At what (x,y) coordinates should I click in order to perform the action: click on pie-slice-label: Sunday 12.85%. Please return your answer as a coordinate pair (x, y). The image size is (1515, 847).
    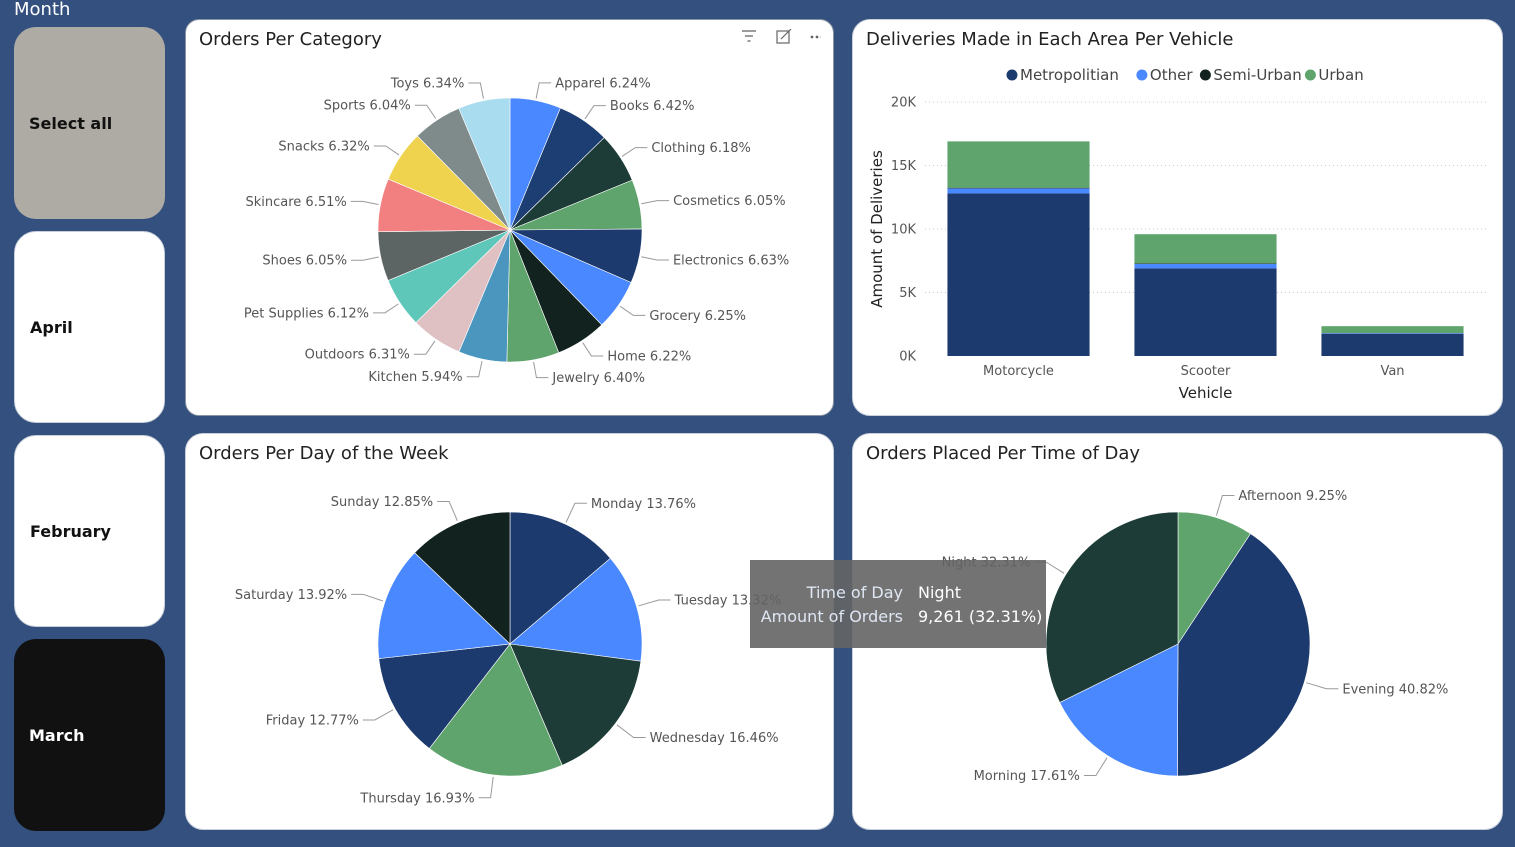
    Looking at the image, I should click on (382, 502).